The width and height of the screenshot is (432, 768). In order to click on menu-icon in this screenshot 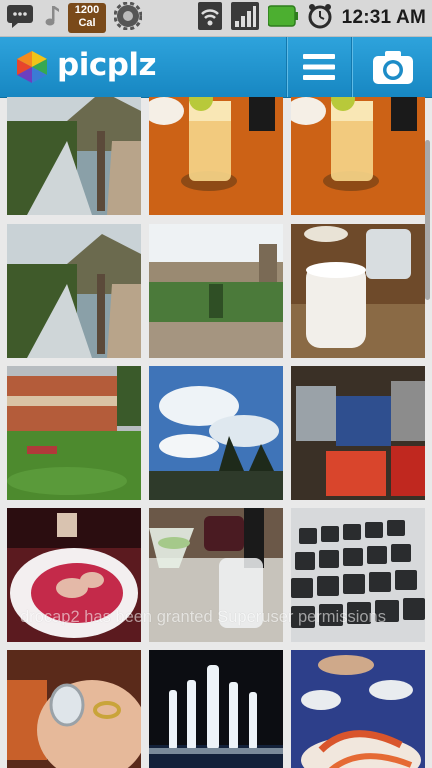, I will do `click(319, 69)`.